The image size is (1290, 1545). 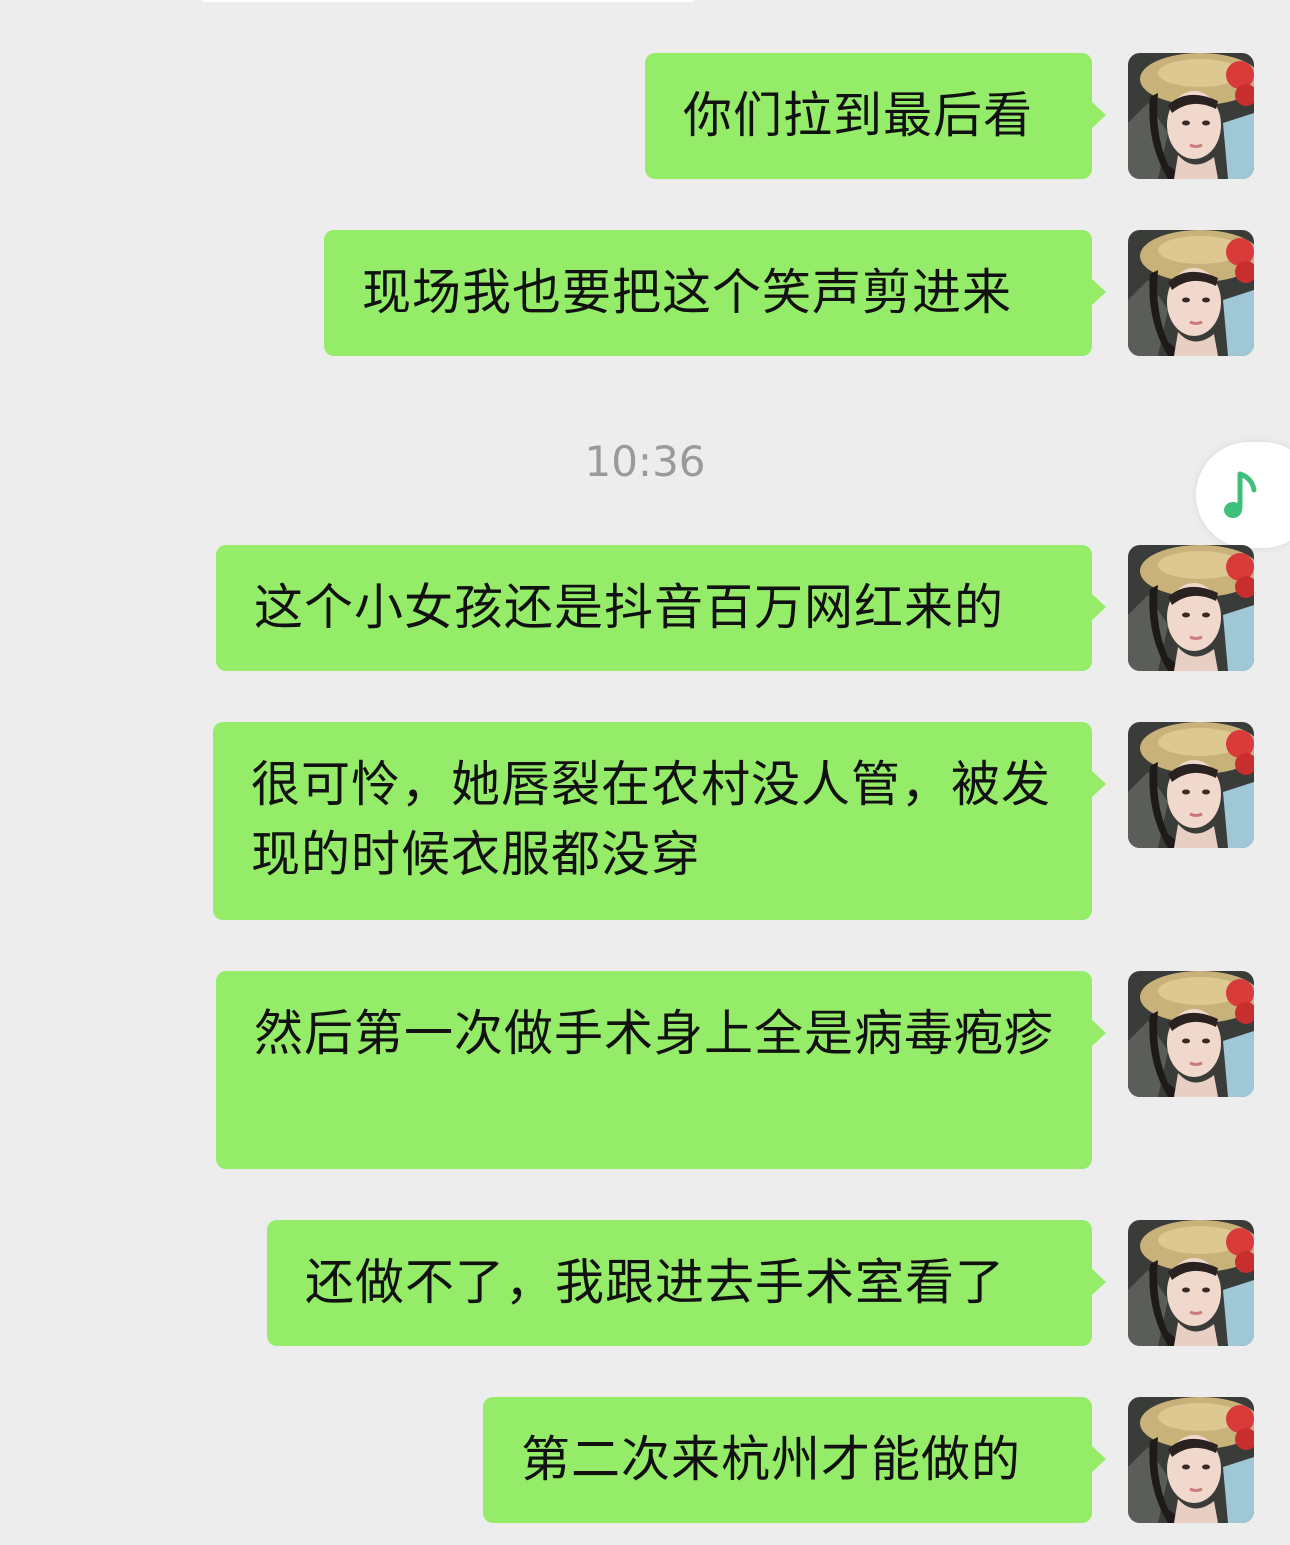 What do you see at coordinates (661, 1070) in the screenshot?
I see `message-bubble: 然后第一次做手术身上全是病毒疱疹` at bounding box center [661, 1070].